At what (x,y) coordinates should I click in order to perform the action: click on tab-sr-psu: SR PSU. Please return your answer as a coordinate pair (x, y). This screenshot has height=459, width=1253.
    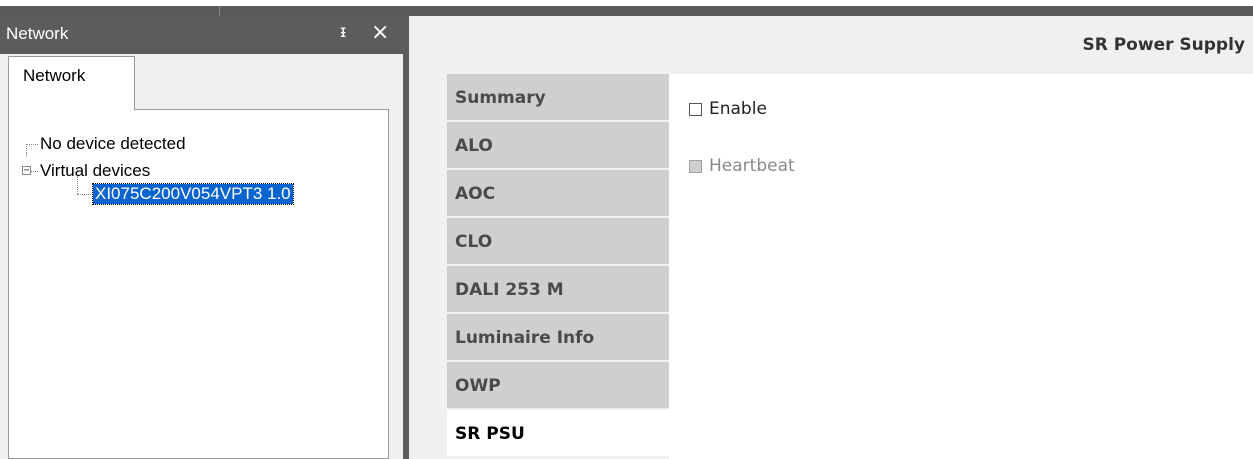
    Looking at the image, I should click on (558, 433).